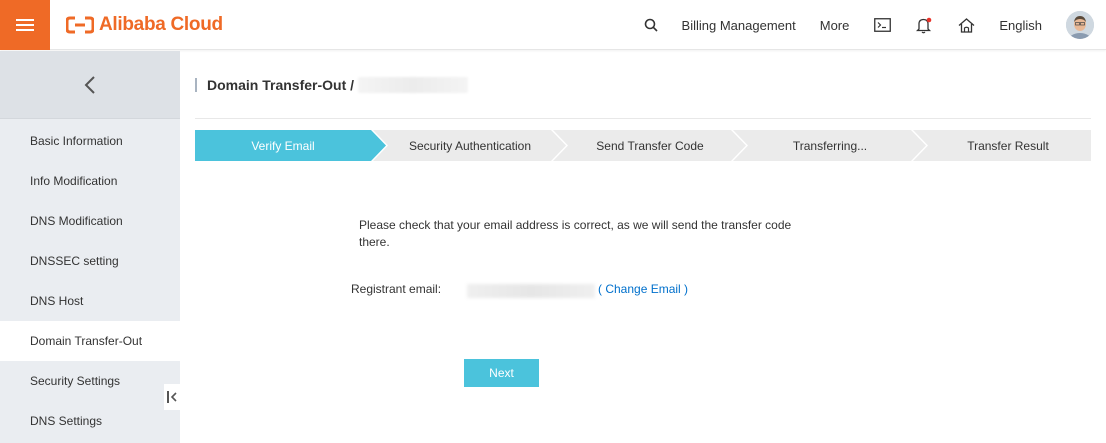  I want to click on breadcrumb: Domain Transfer-Out /, so click(332, 85).